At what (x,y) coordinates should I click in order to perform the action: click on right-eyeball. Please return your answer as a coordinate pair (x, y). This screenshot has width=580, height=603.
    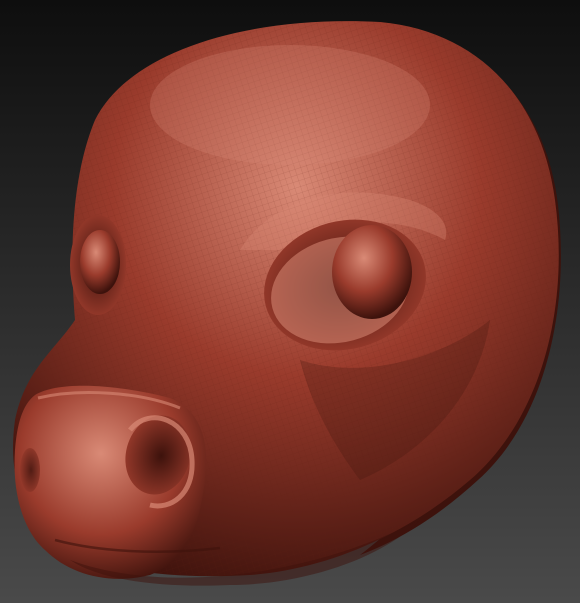
    Looking at the image, I should click on (372, 272).